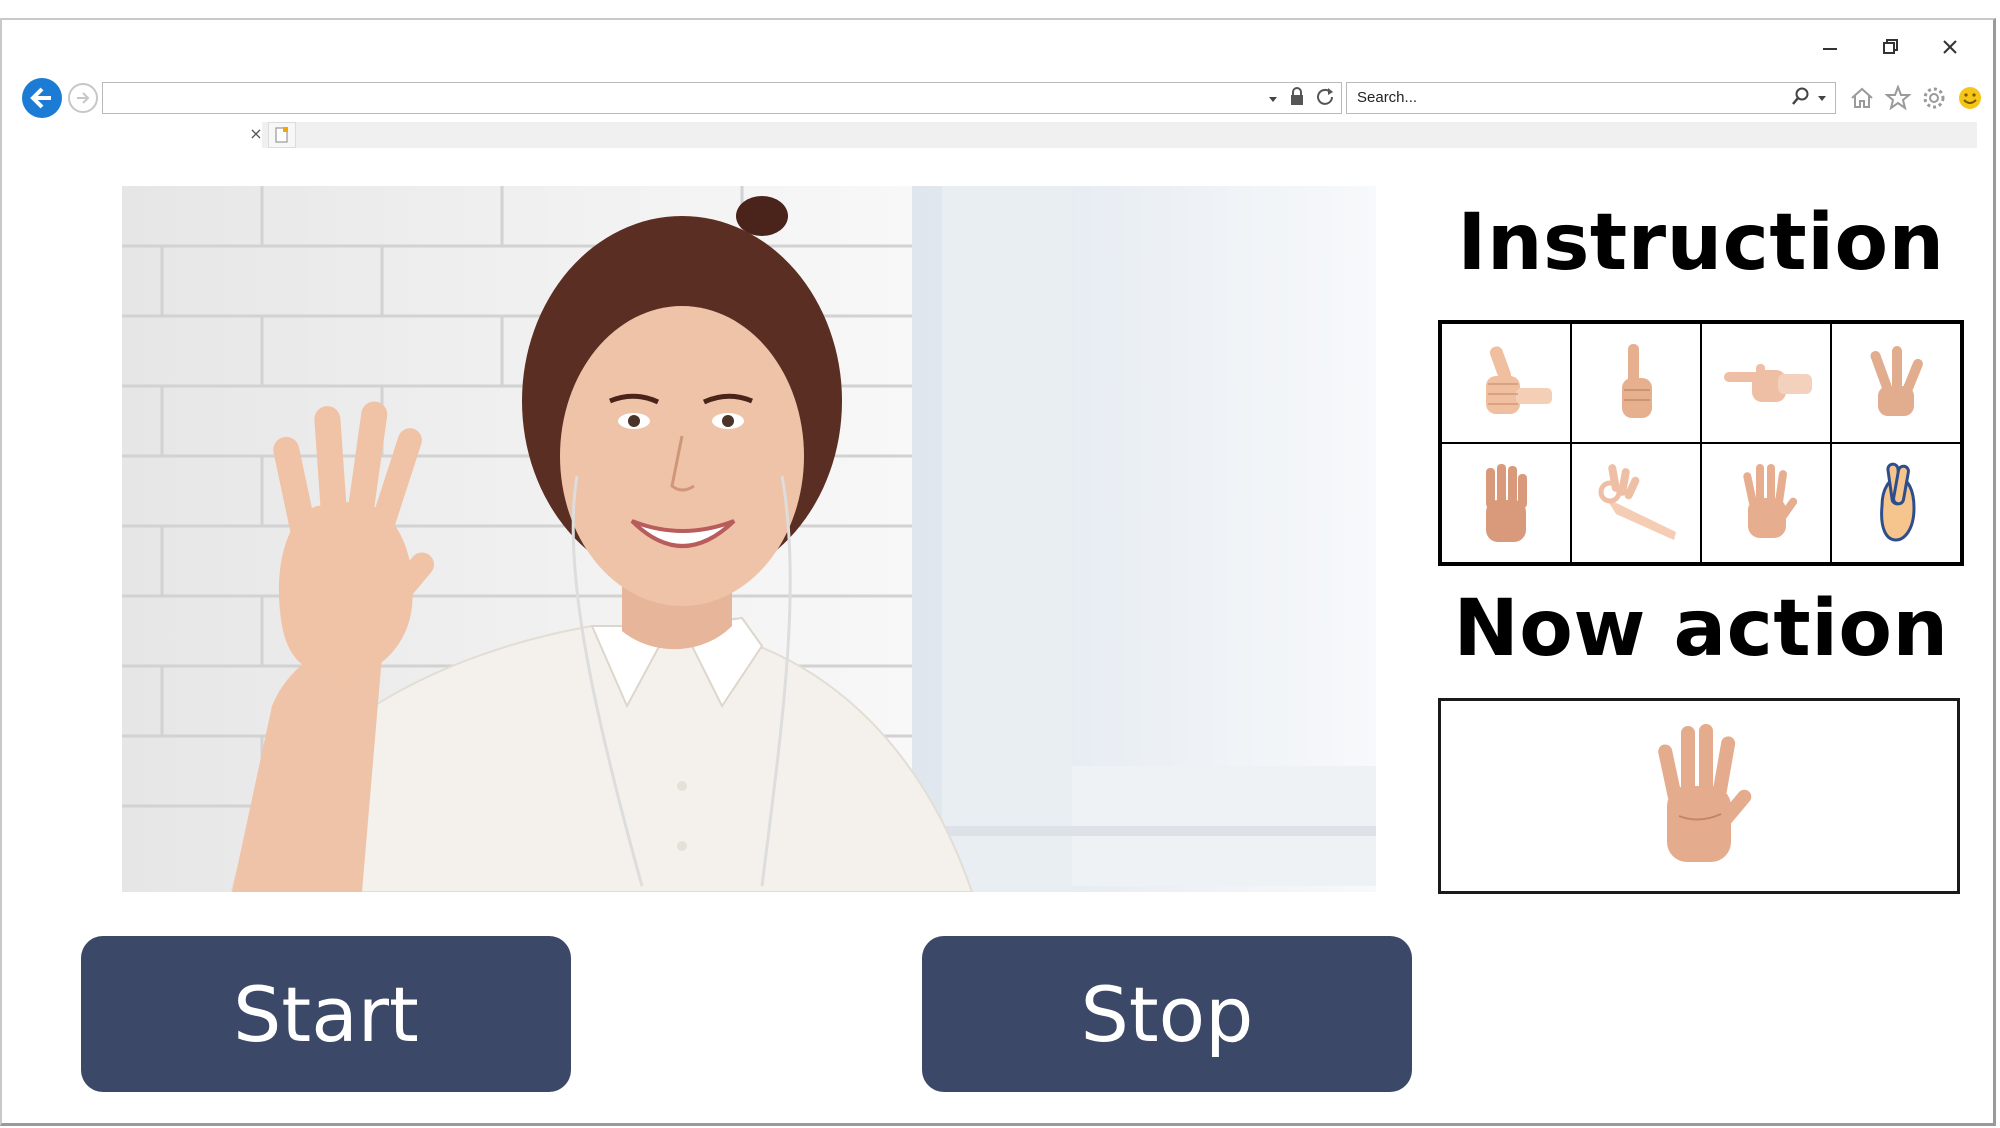  I want to click on tab-strip-background, so click(1119, 135).